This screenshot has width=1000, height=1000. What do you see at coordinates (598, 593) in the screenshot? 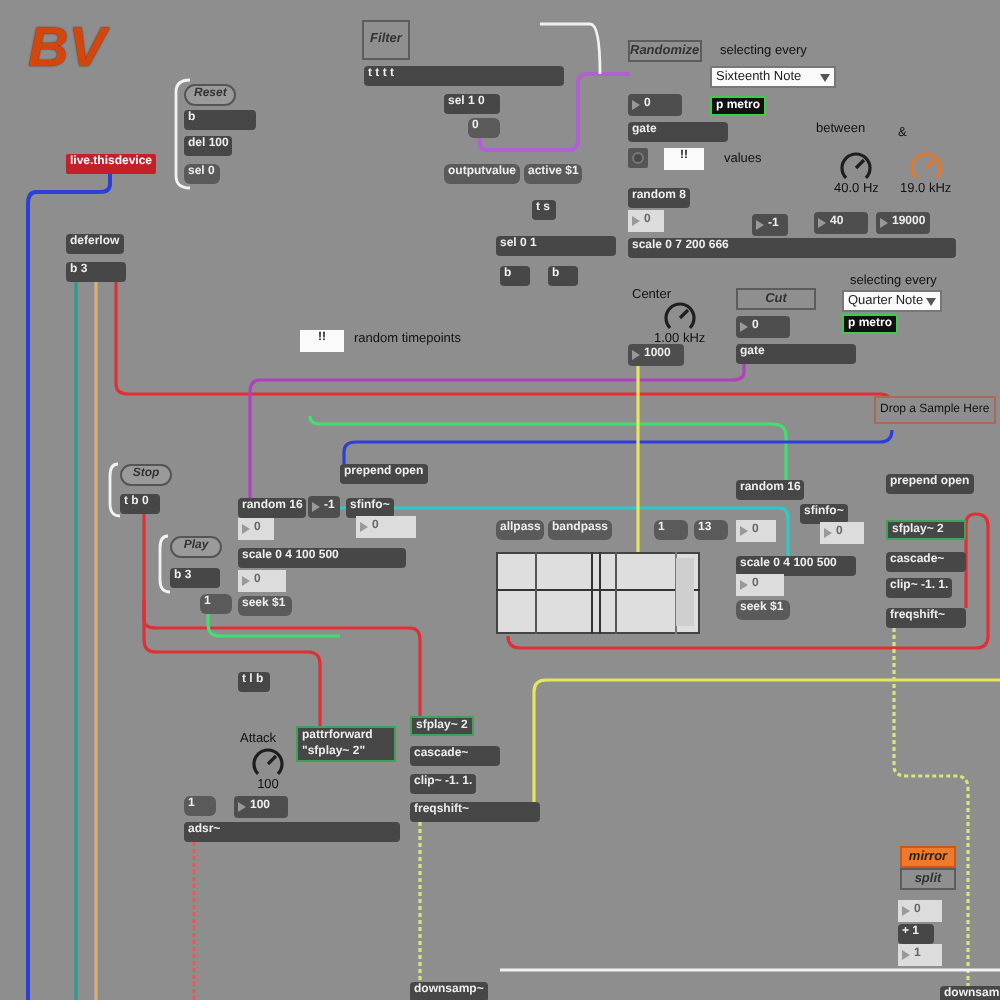
I see `filter-graph-drawing` at bounding box center [598, 593].